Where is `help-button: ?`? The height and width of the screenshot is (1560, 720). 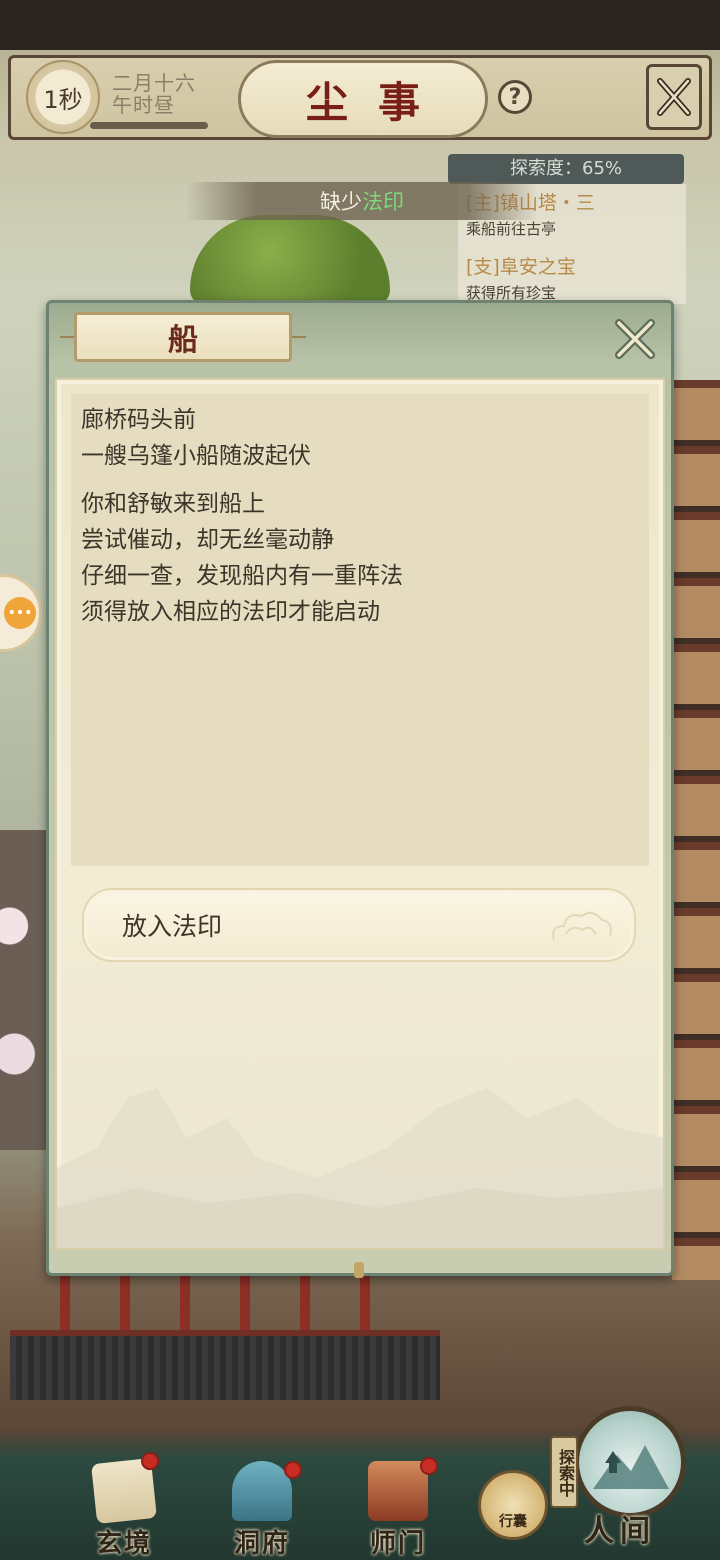
help-button: ? is located at coordinates (515, 97).